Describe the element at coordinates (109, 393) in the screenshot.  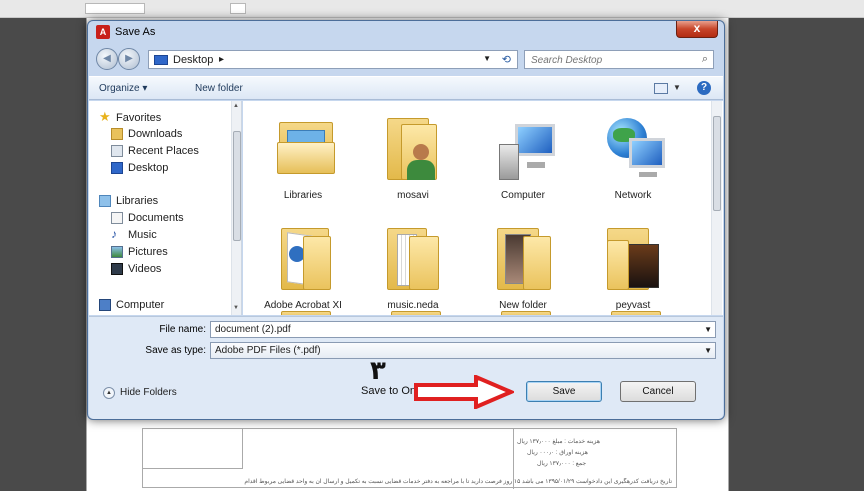
I see `chevron-up-icon: ▲` at that location.